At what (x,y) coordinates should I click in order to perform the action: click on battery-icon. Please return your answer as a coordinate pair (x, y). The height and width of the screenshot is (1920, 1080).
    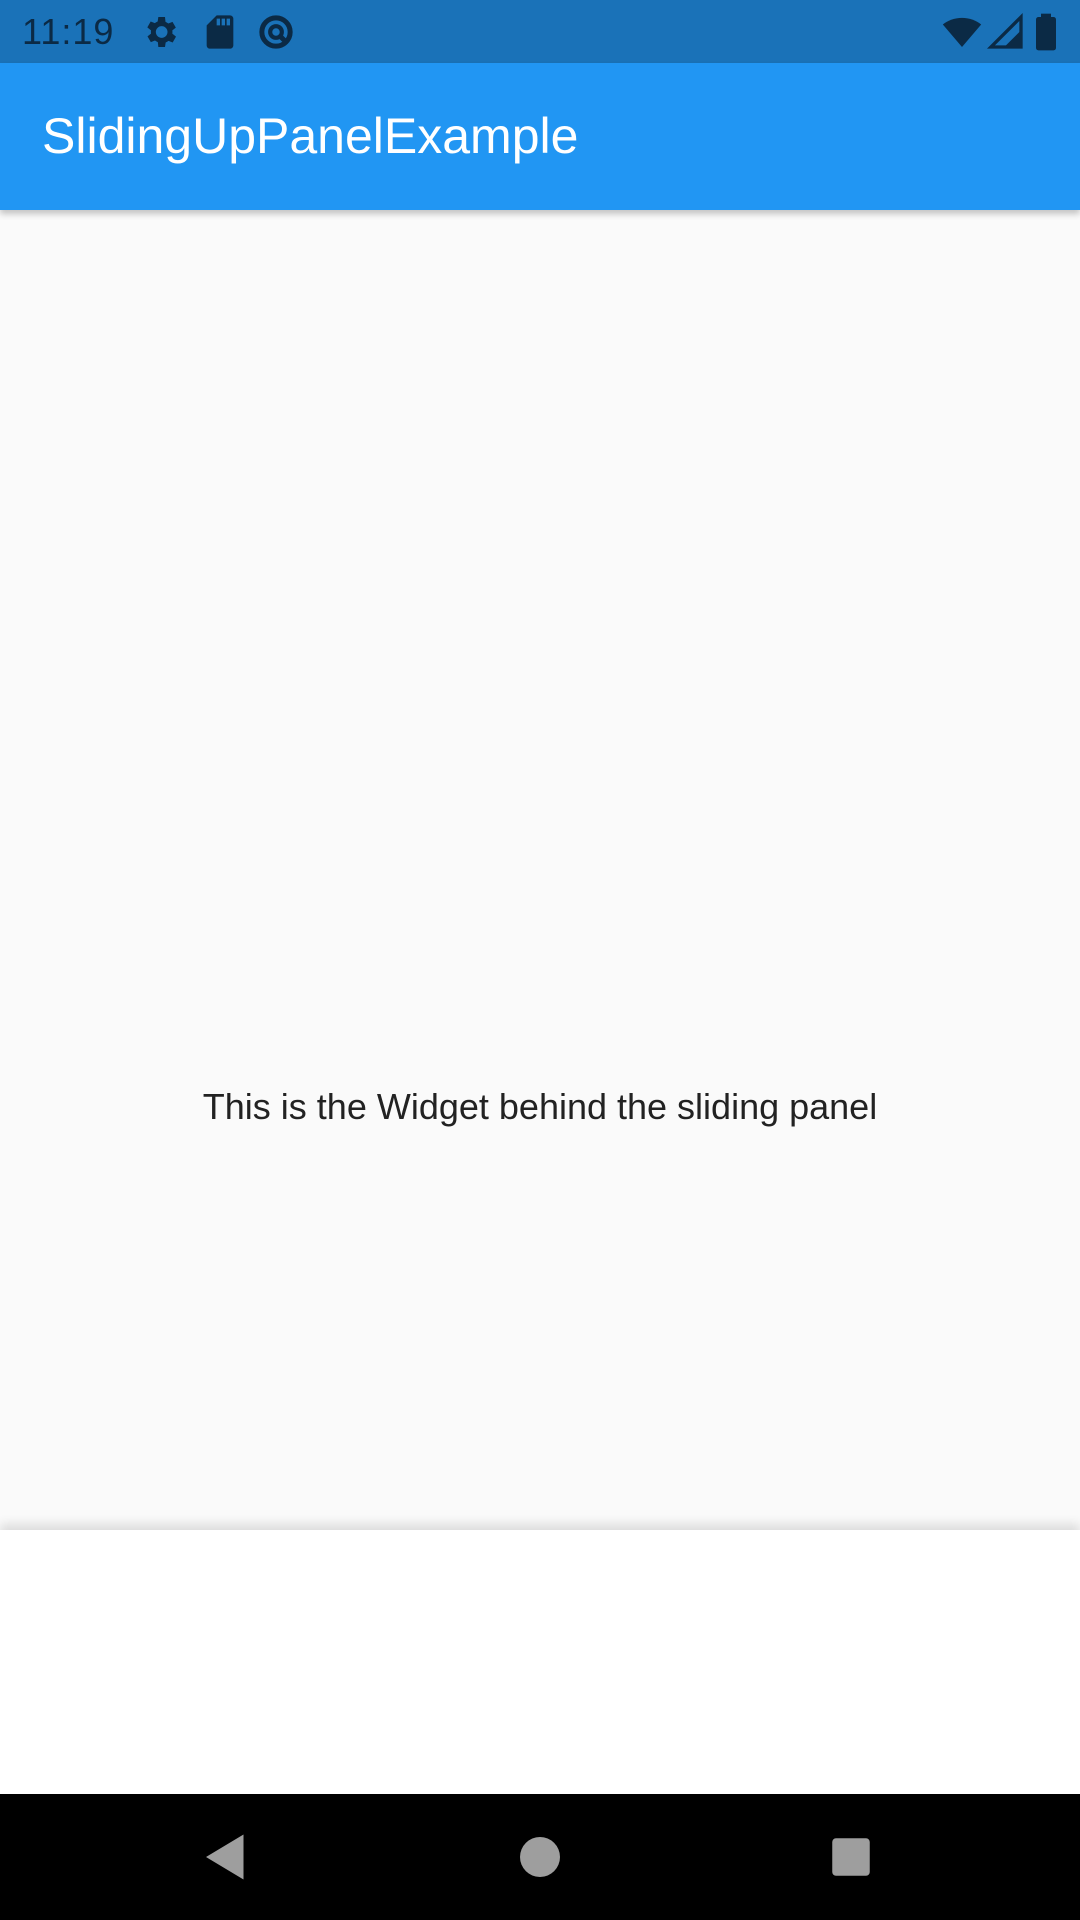
    Looking at the image, I should click on (1046, 32).